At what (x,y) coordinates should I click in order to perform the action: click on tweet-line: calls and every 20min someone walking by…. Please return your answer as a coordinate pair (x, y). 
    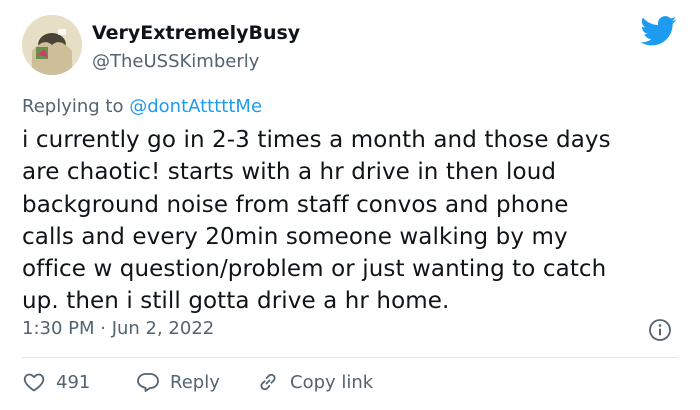
    Looking at the image, I should click on (295, 236).